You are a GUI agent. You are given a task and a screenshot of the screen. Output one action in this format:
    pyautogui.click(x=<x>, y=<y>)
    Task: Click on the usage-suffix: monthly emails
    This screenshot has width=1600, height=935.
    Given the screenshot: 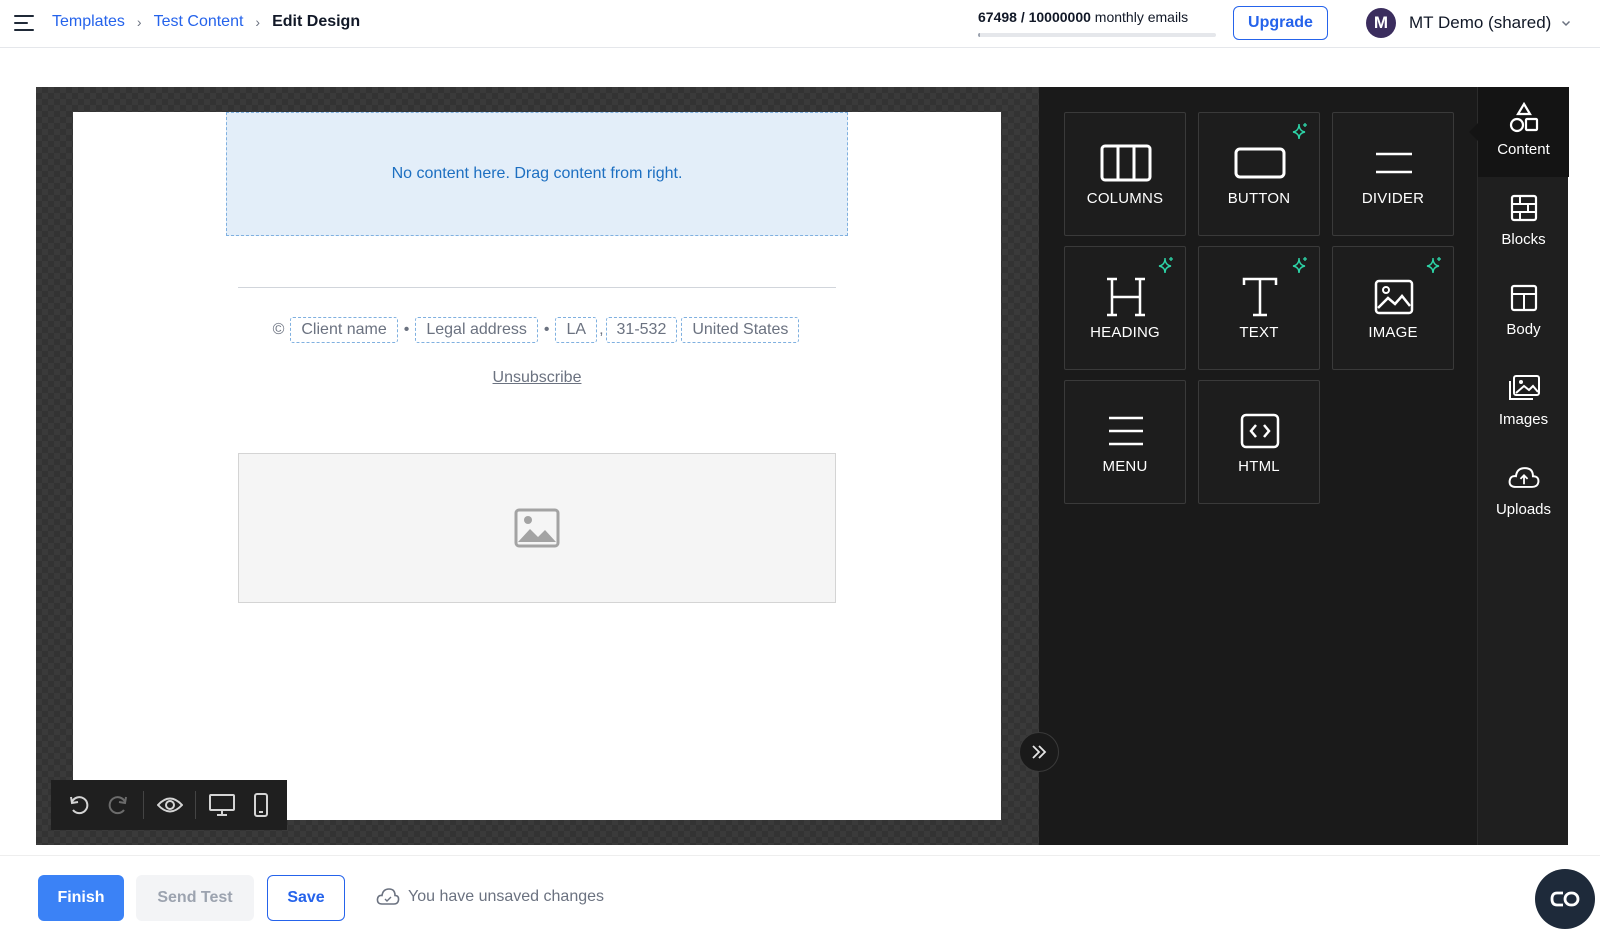 What is the action you would take?
    pyautogui.click(x=1139, y=17)
    